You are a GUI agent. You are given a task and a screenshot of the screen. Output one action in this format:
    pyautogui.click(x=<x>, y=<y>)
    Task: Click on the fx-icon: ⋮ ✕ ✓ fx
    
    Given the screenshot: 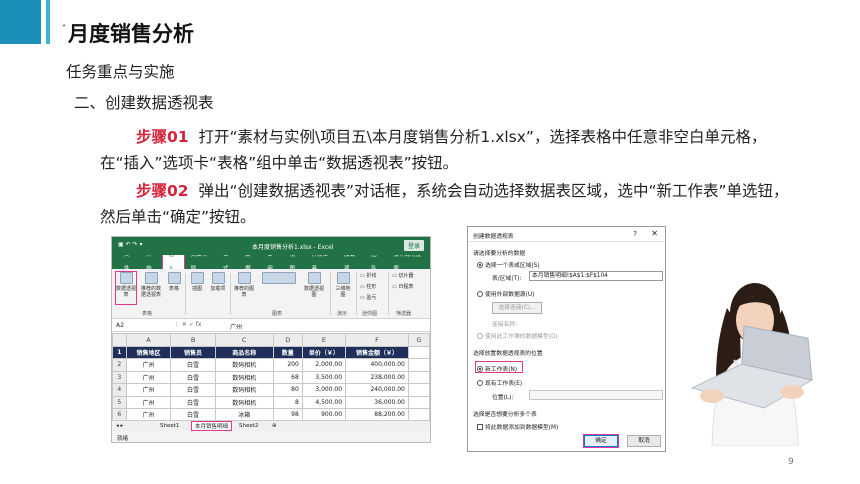 What is the action you would take?
    pyautogui.click(x=187, y=324)
    